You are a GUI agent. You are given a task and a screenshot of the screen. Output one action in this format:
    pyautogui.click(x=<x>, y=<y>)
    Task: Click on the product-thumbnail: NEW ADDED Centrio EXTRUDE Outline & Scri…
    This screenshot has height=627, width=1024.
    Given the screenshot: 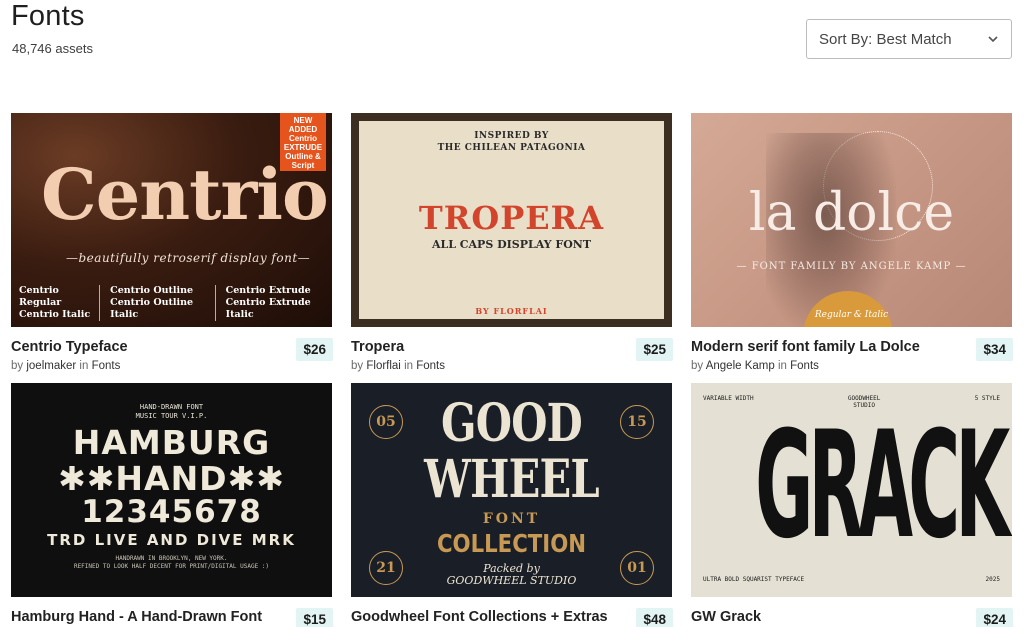 What is the action you would take?
    pyautogui.click(x=171, y=220)
    